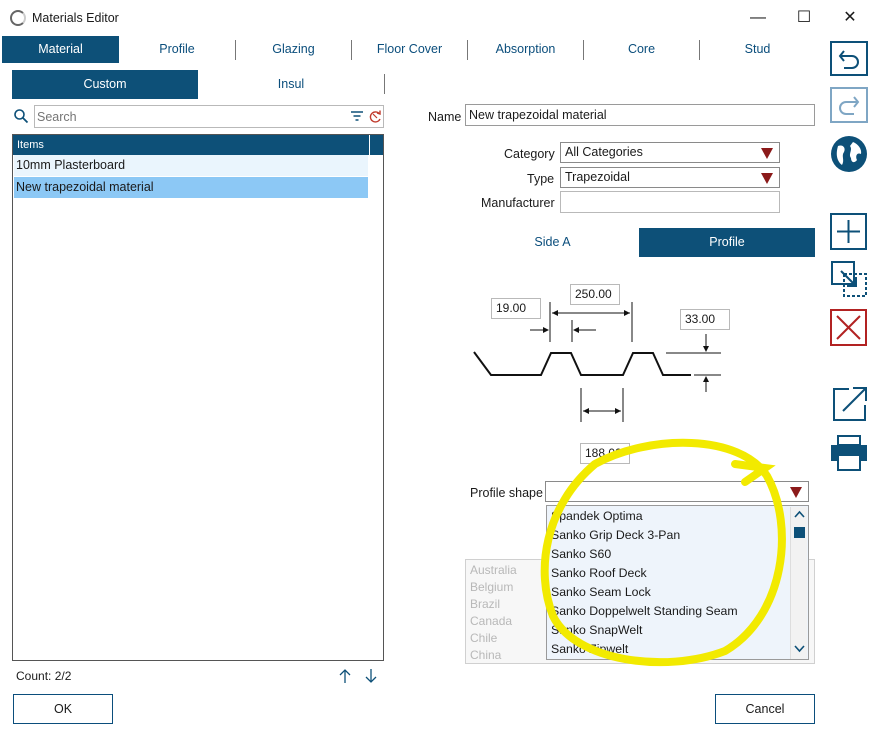  I want to click on search-input, so click(187, 116).